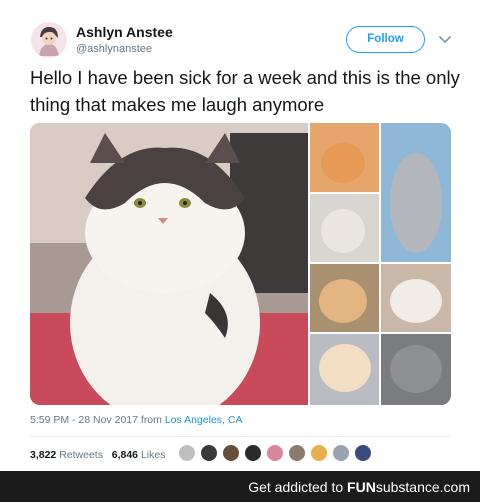  Describe the element at coordinates (361, 487) in the screenshot. I see `brand-fun: FUN` at that location.